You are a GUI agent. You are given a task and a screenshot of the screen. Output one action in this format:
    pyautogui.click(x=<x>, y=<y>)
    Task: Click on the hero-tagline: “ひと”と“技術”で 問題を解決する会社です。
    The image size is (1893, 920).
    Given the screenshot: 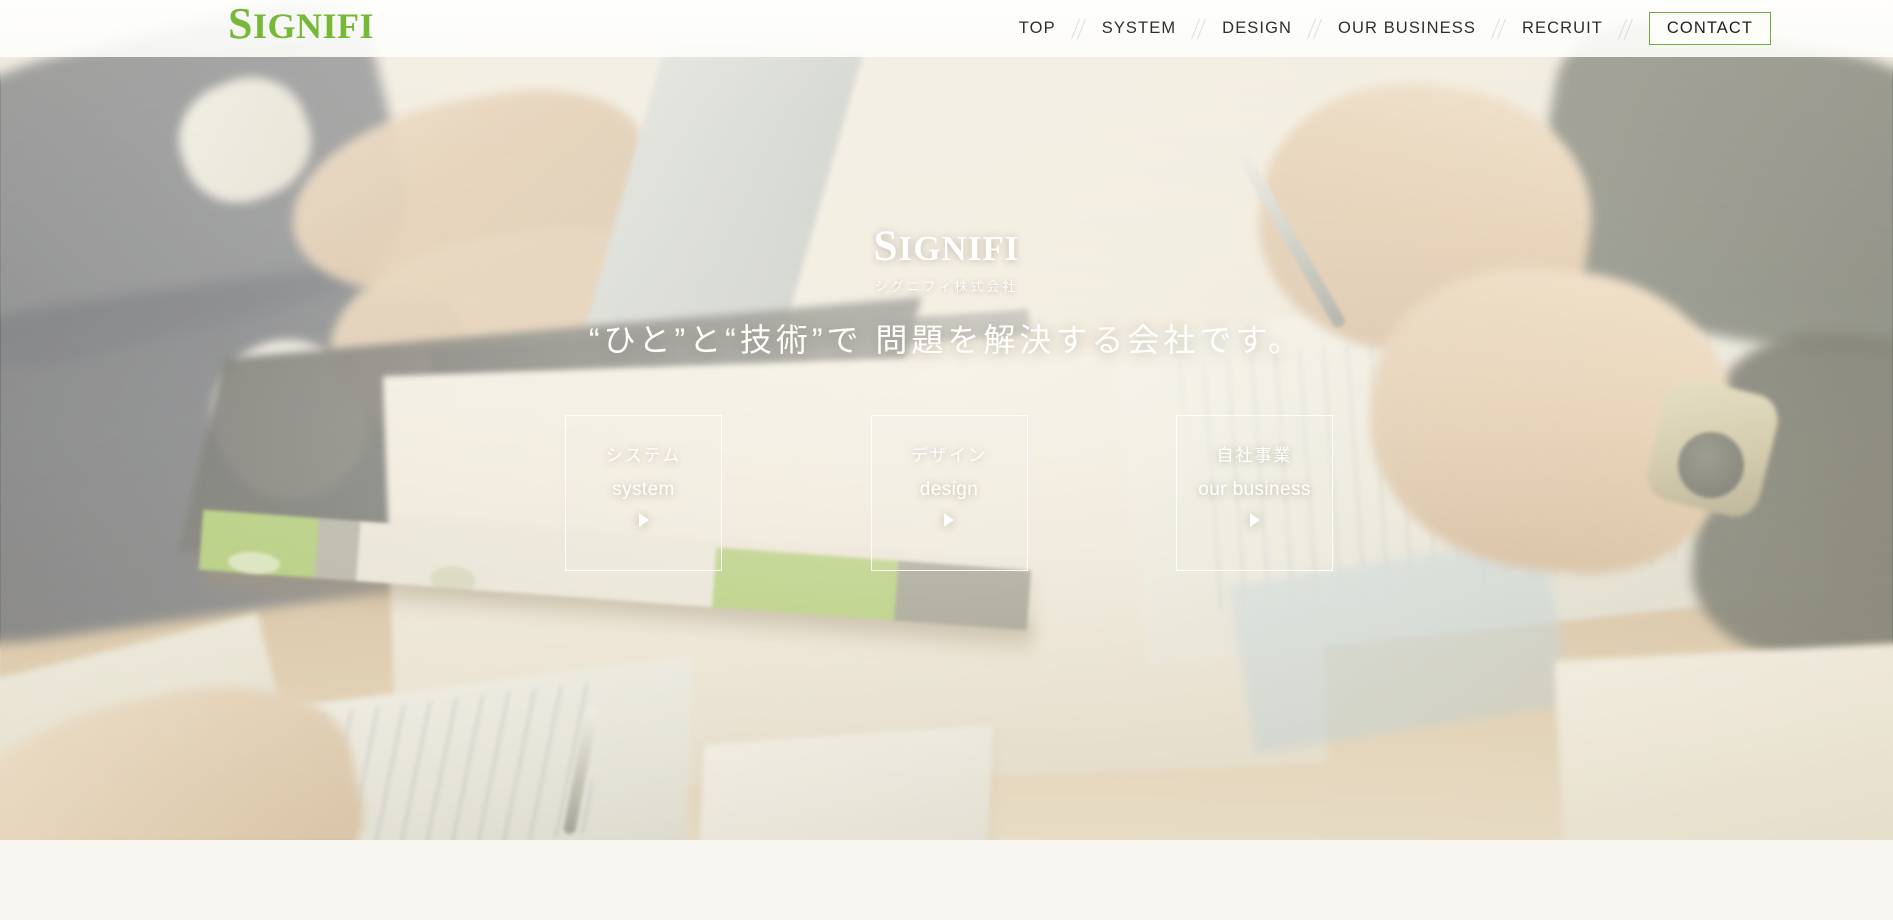 What is the action you would take?
    pyautogui.click(x=946, y=340)
    